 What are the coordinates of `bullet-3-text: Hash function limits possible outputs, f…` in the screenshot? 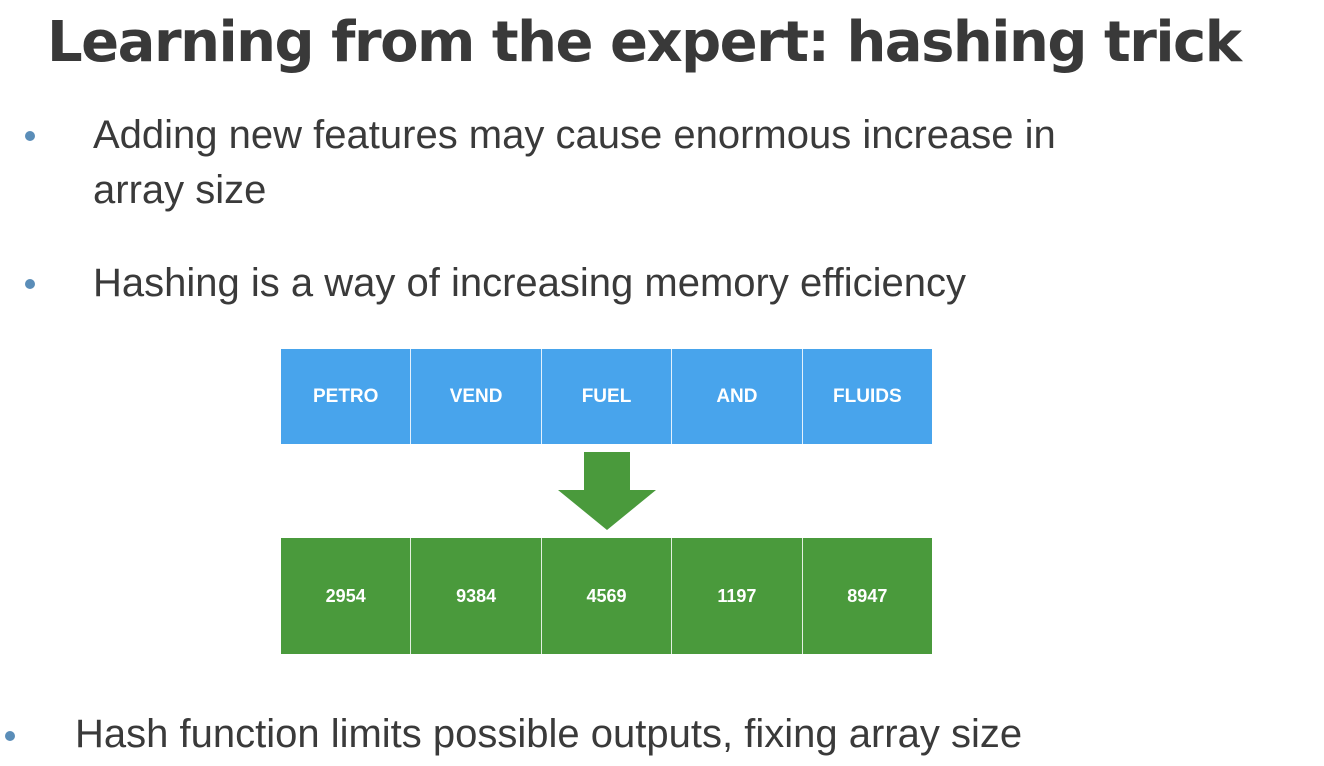 It's located at (549, 734).